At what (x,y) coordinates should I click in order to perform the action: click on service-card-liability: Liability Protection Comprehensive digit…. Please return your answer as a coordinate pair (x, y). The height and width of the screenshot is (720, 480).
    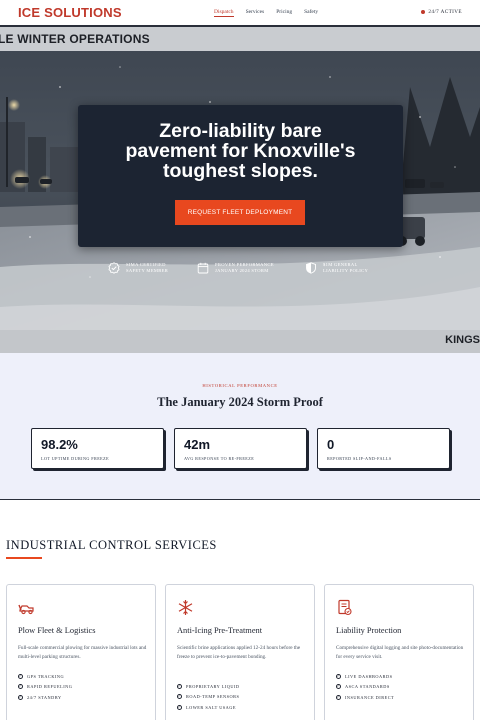
    Looking at the image, I should click on (399, 652).